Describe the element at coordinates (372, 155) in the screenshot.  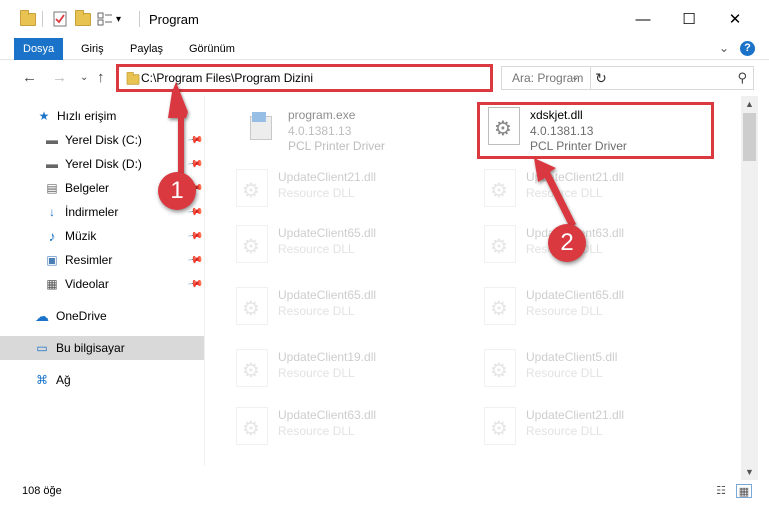
I see `callout-arrows` at that location.